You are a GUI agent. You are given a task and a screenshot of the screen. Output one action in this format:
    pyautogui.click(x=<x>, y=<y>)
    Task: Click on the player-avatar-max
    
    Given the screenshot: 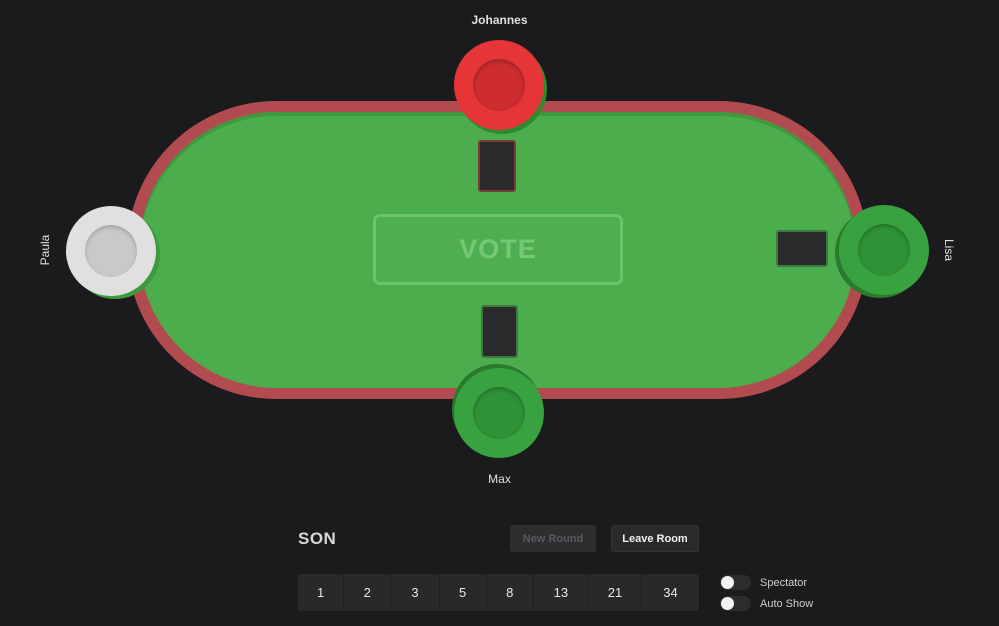 What is the action you would take?
    pyautogui.click(x=499, y=413)
    